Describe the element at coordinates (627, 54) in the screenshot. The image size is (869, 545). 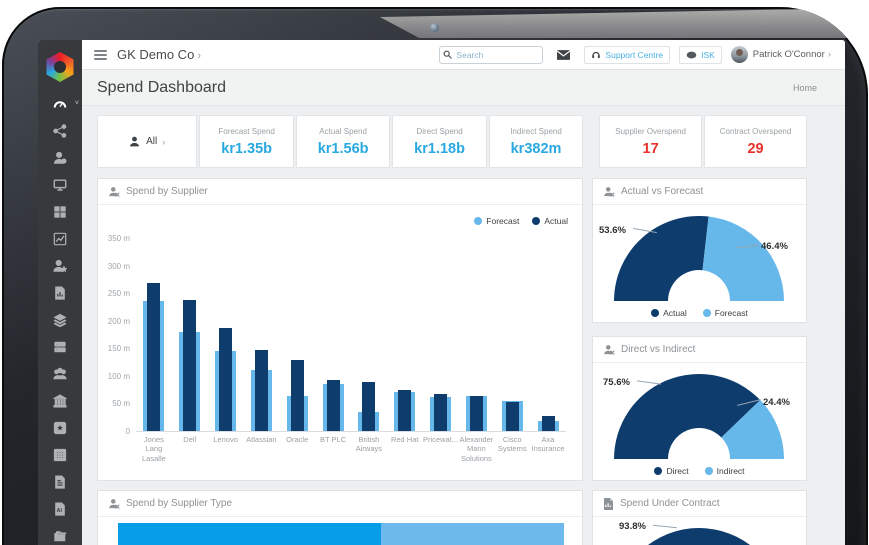
I see `support-centre-button: Support Centre` at that location.